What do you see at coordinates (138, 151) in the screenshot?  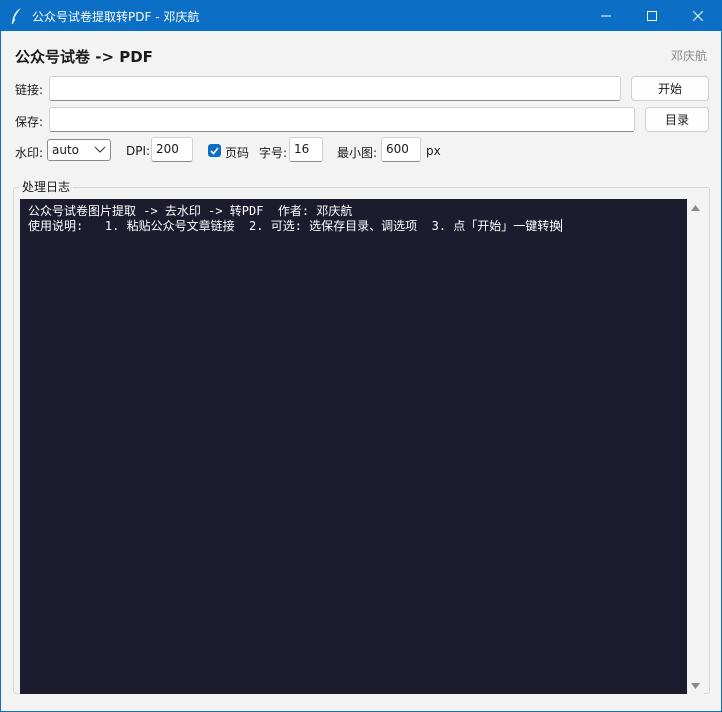 I see `dpi-label: DPI:` at bounding box center [138, 151].